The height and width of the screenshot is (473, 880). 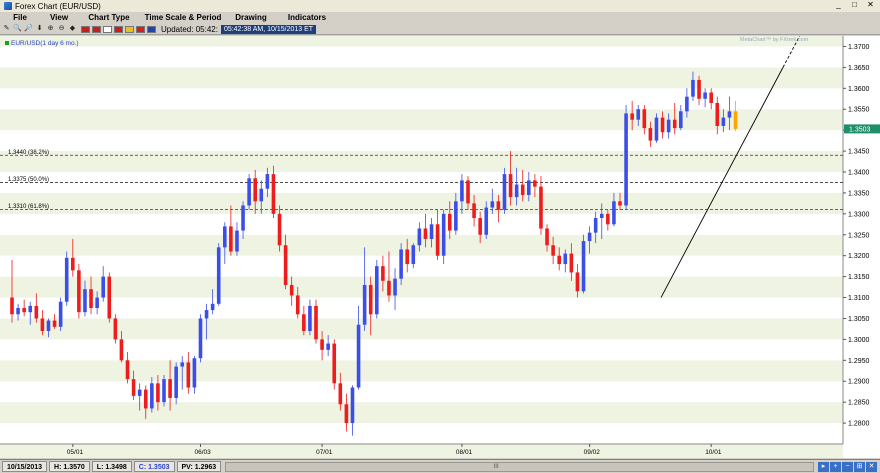 What do you see at coordinates (859, 466) in the screenshot?
I see `fit-button: ⊞` at bounding box center [859, 466].